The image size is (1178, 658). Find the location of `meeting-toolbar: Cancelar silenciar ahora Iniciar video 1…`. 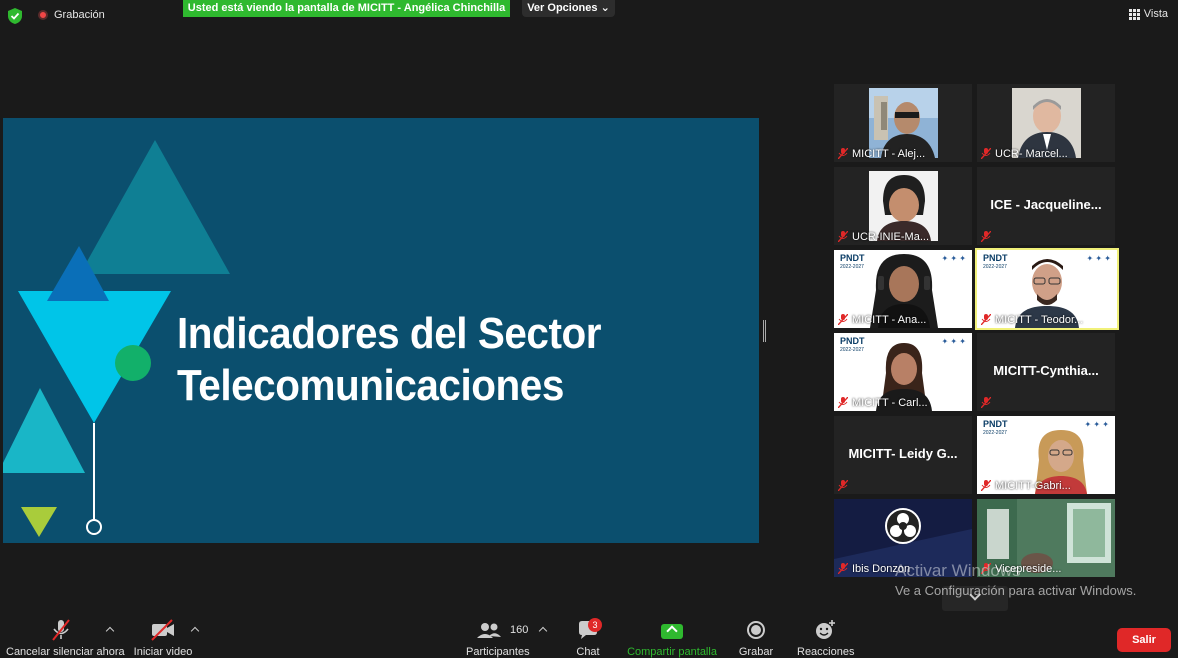

meeting-toolbar: Cancelar silenciar ahora Iniciar video 1… is located at coordinates (589, 638).